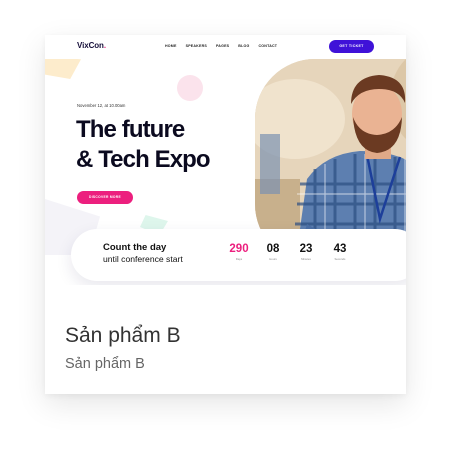  Describe the element at coordinates (91, 45) in the screenshot. I see `site-logo: VixCon.` at that location.